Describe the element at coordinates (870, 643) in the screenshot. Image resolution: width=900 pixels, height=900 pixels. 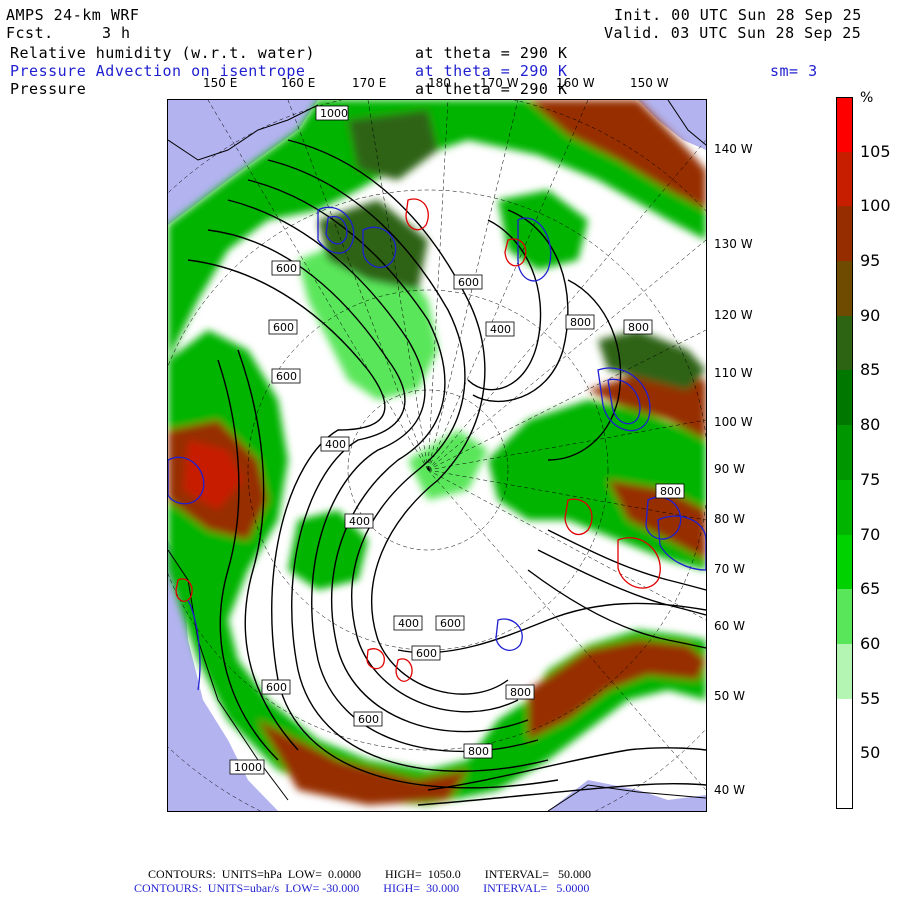
I see `colorbar-label: 60` at that location.